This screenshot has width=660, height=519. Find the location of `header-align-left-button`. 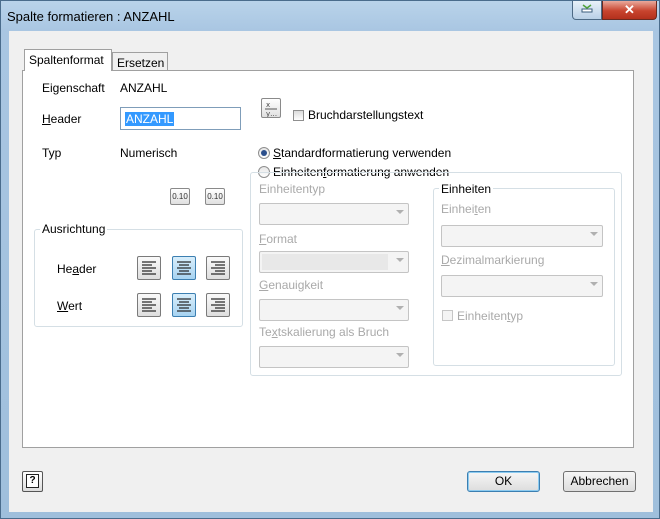

header-align-left-button is located at coordinates (149, 268).